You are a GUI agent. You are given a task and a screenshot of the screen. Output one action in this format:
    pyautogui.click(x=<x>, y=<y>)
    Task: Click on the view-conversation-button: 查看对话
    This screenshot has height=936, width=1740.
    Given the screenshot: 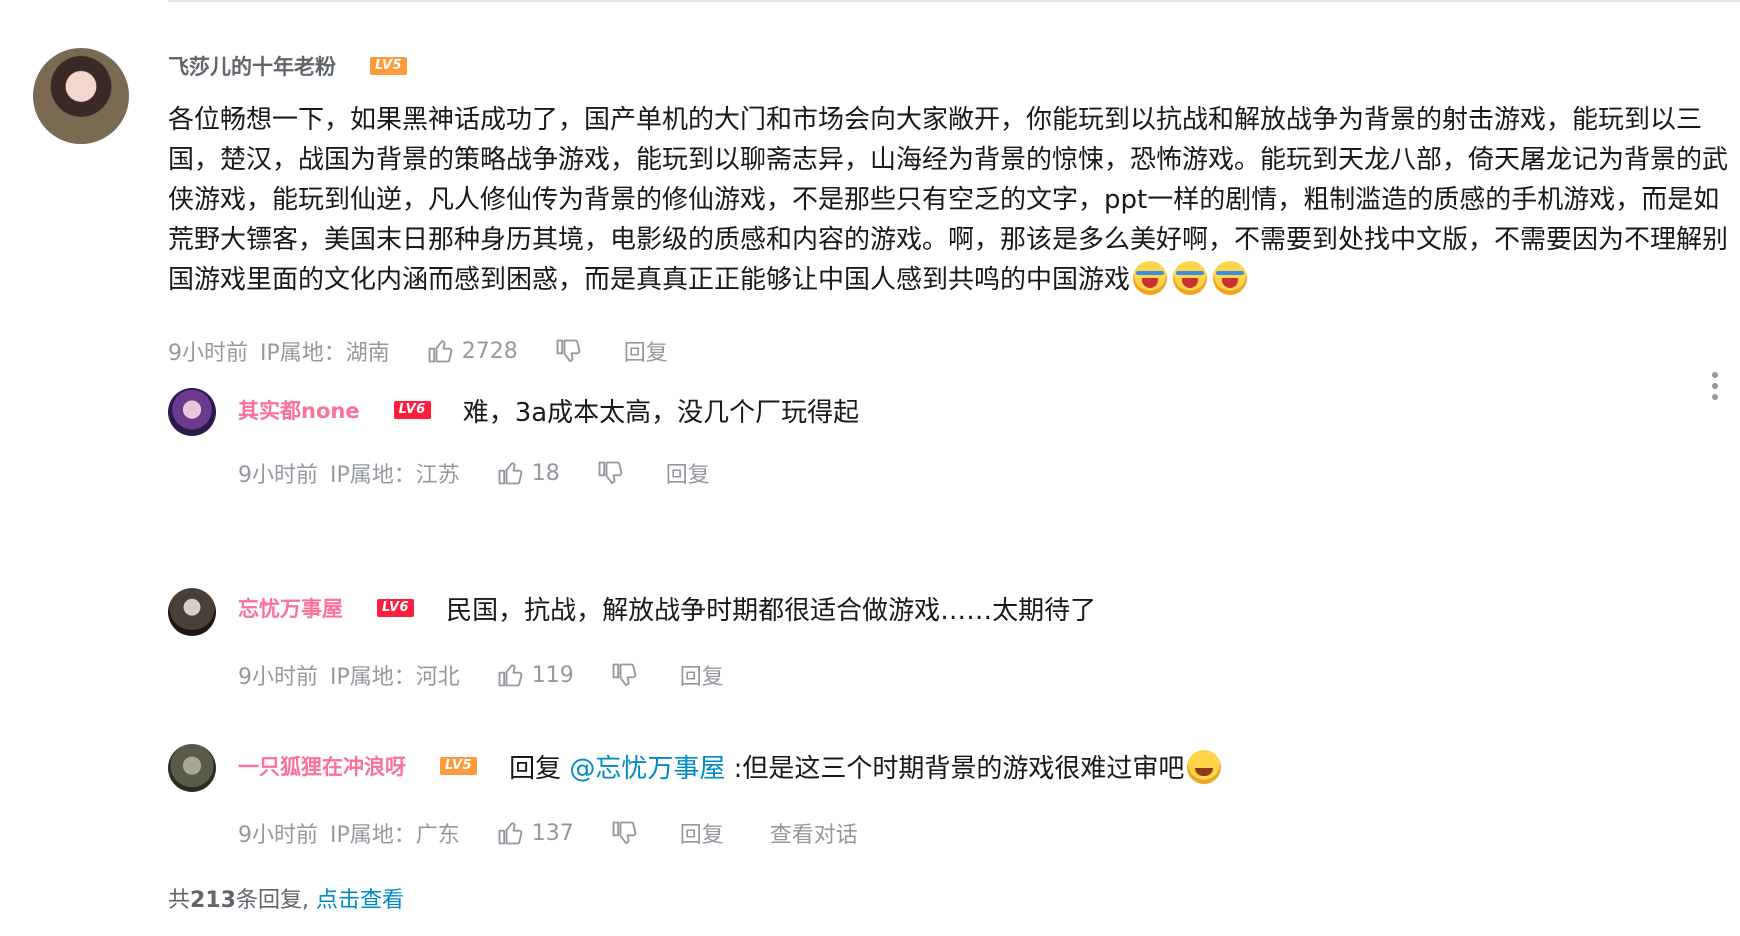 What is the action you would take?
    pyautogui.click(x=814, y=833)
    